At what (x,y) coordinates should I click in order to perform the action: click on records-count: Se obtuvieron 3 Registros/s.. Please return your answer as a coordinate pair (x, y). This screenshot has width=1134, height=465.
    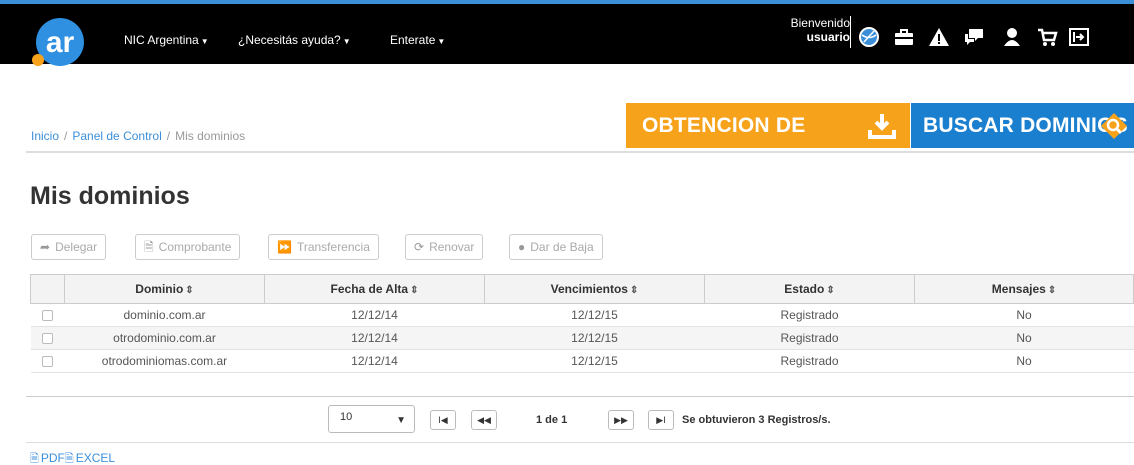
    Looking at the image, I should click on (756, 420).